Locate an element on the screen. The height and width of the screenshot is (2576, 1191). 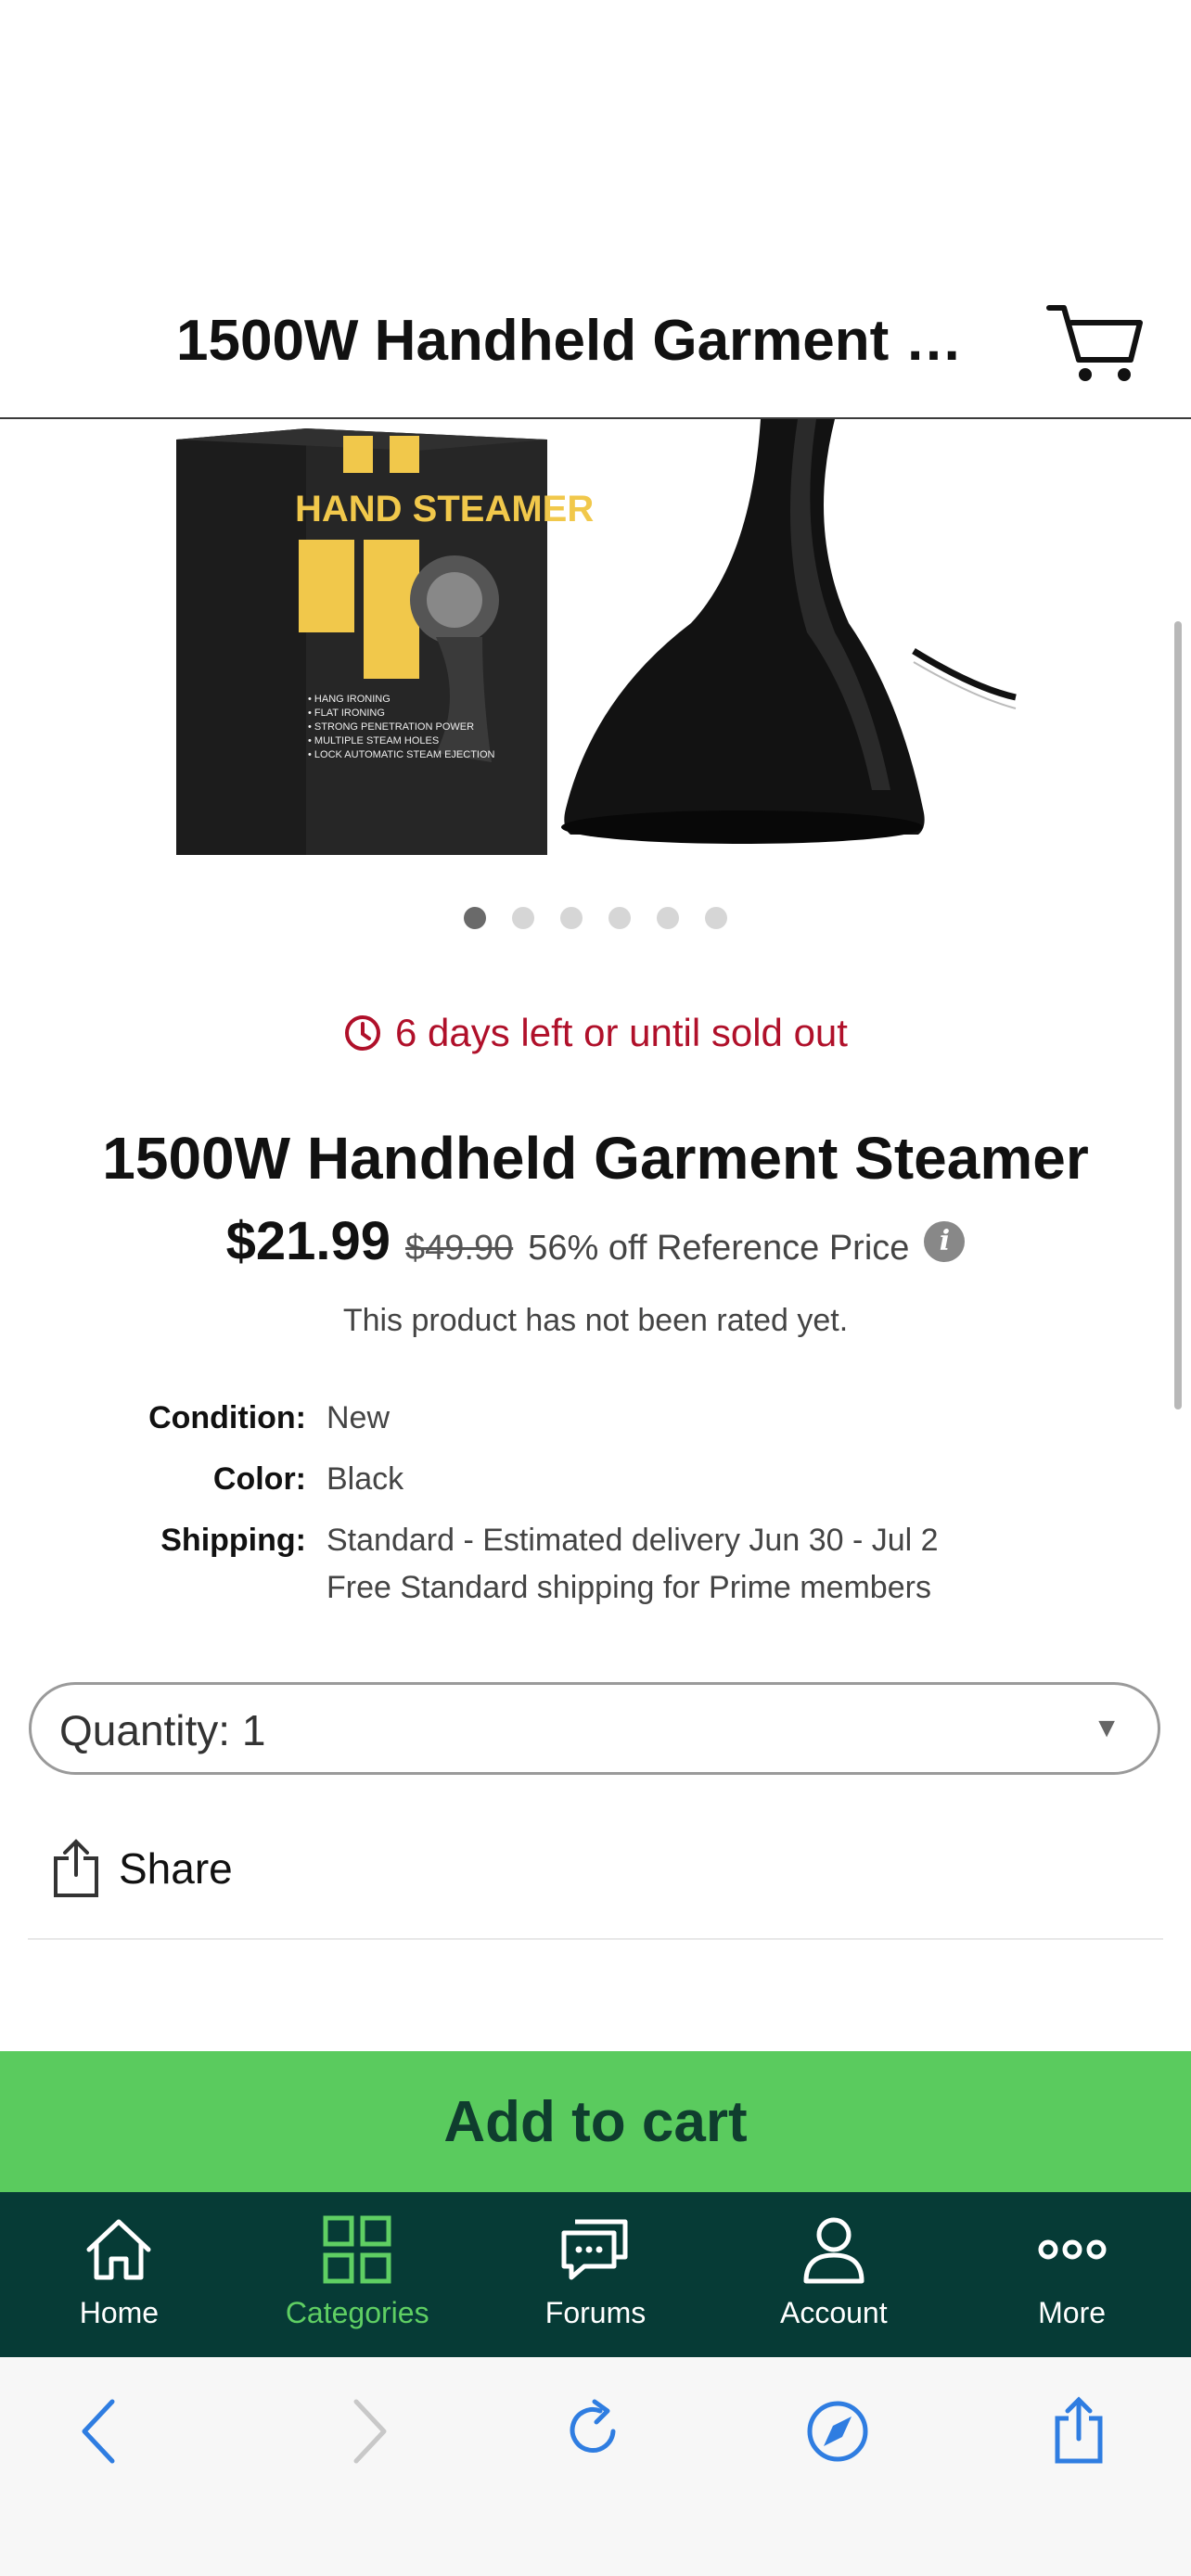
tab-label: Account is located at coordinates (833, 2312).